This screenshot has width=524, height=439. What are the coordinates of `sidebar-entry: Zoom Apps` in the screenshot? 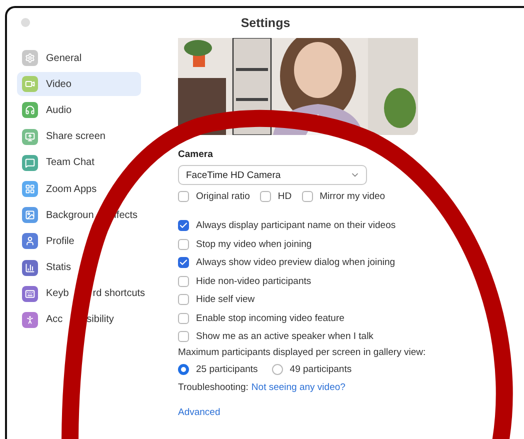 It's located at (79, 189).